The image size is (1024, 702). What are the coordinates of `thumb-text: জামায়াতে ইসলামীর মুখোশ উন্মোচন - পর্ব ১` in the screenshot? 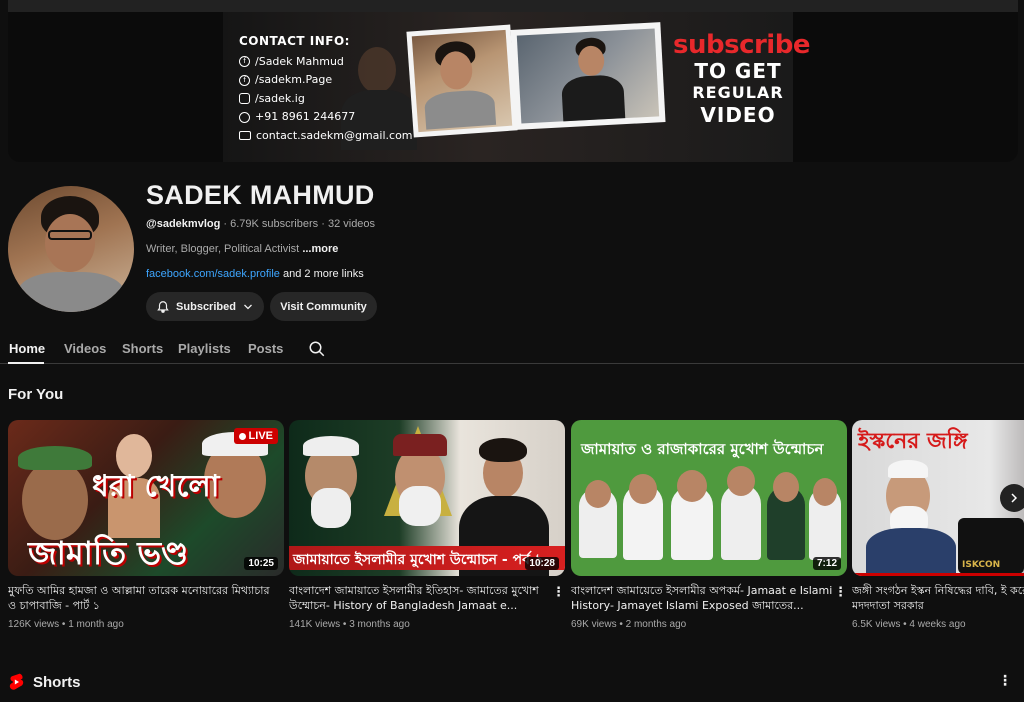 It's located at (418, 560).